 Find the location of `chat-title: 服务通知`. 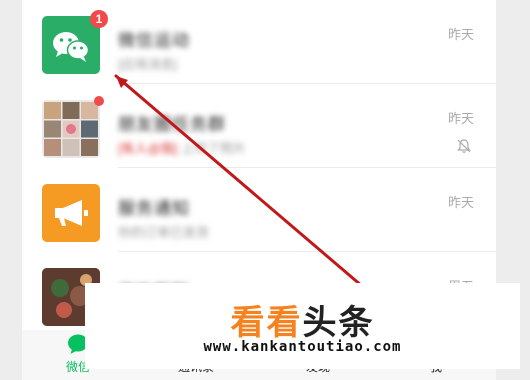

chat-title: 服务通知 is located at coordinates (154, 208).